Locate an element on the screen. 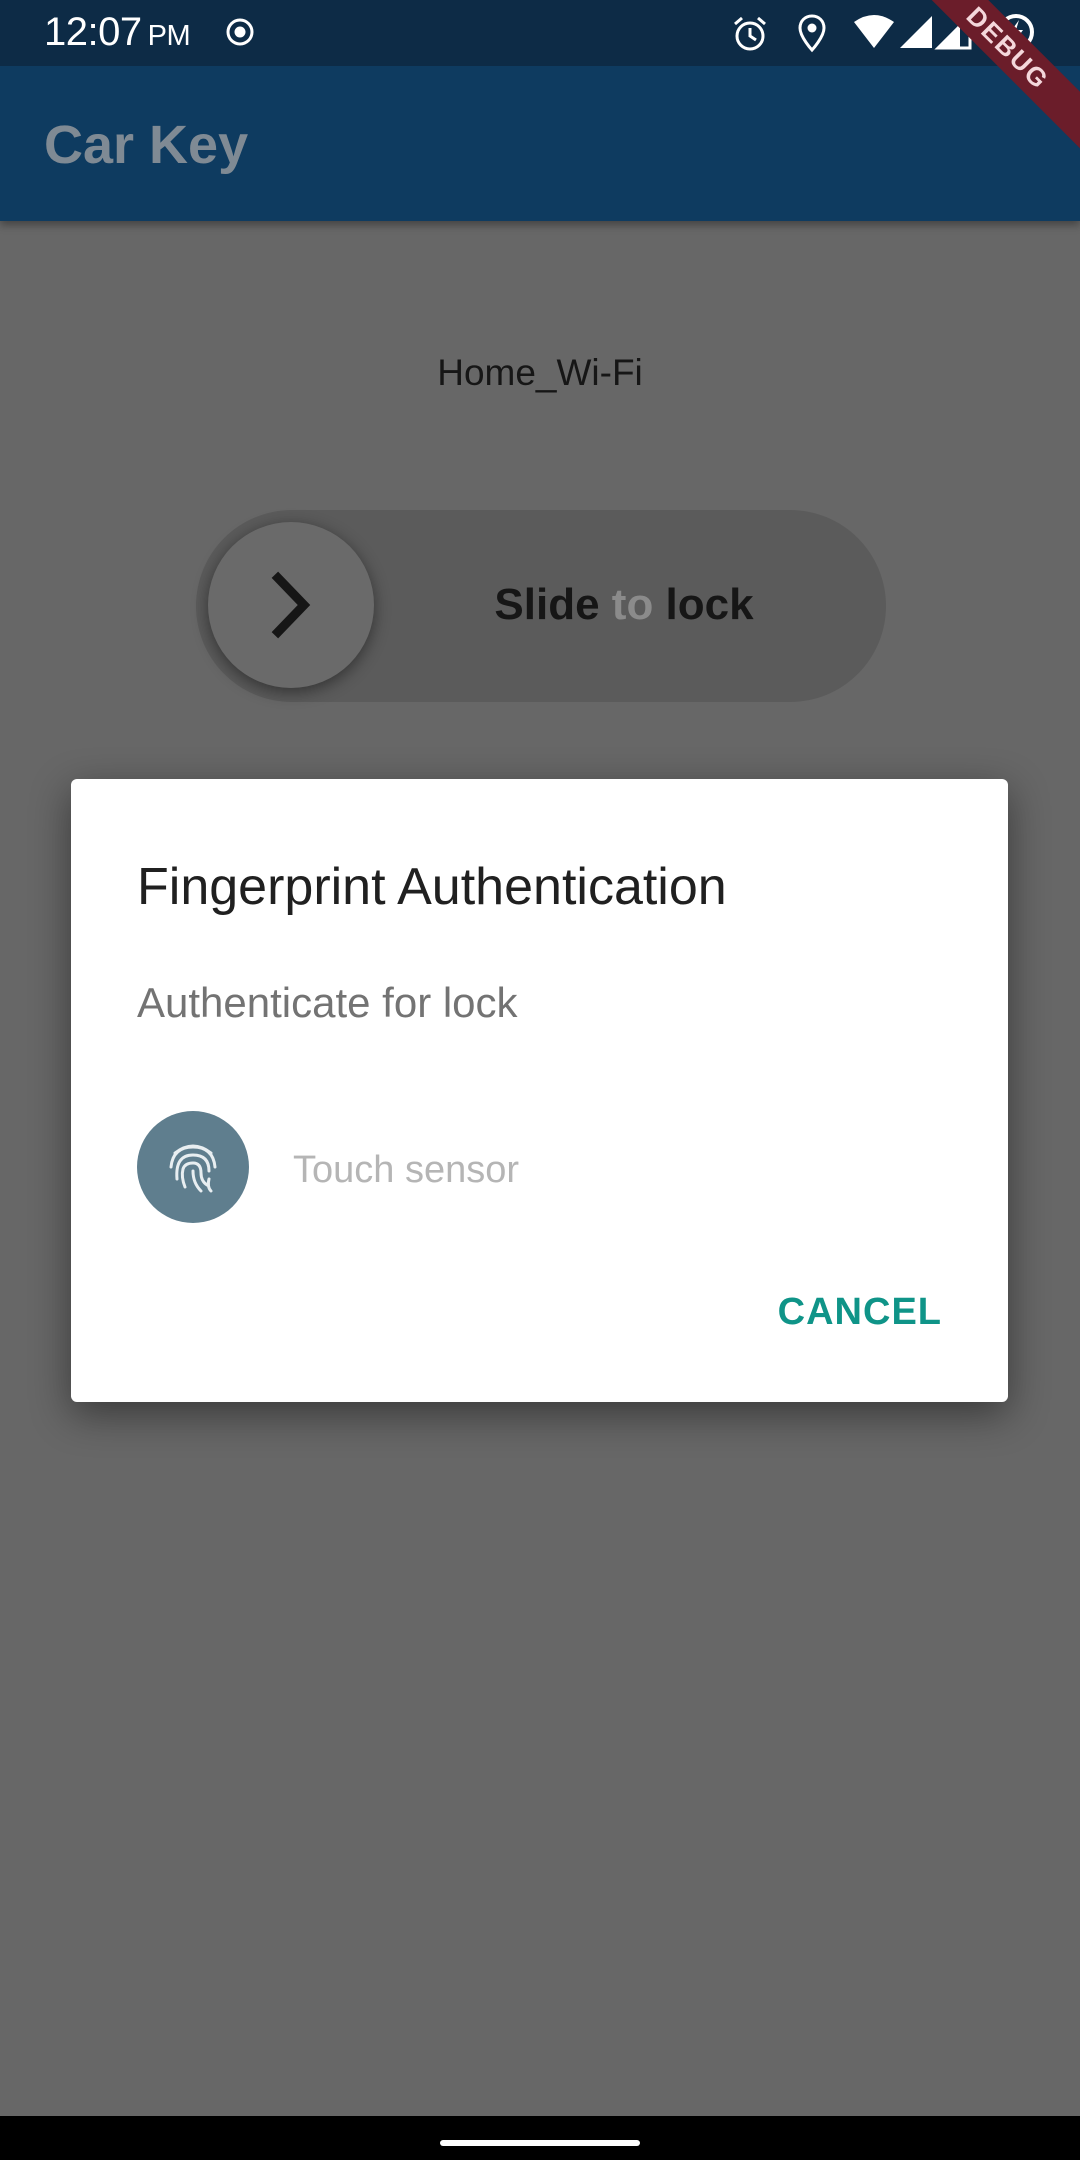  fingerprint-icon-circle is located at coordinates (193, 1167).